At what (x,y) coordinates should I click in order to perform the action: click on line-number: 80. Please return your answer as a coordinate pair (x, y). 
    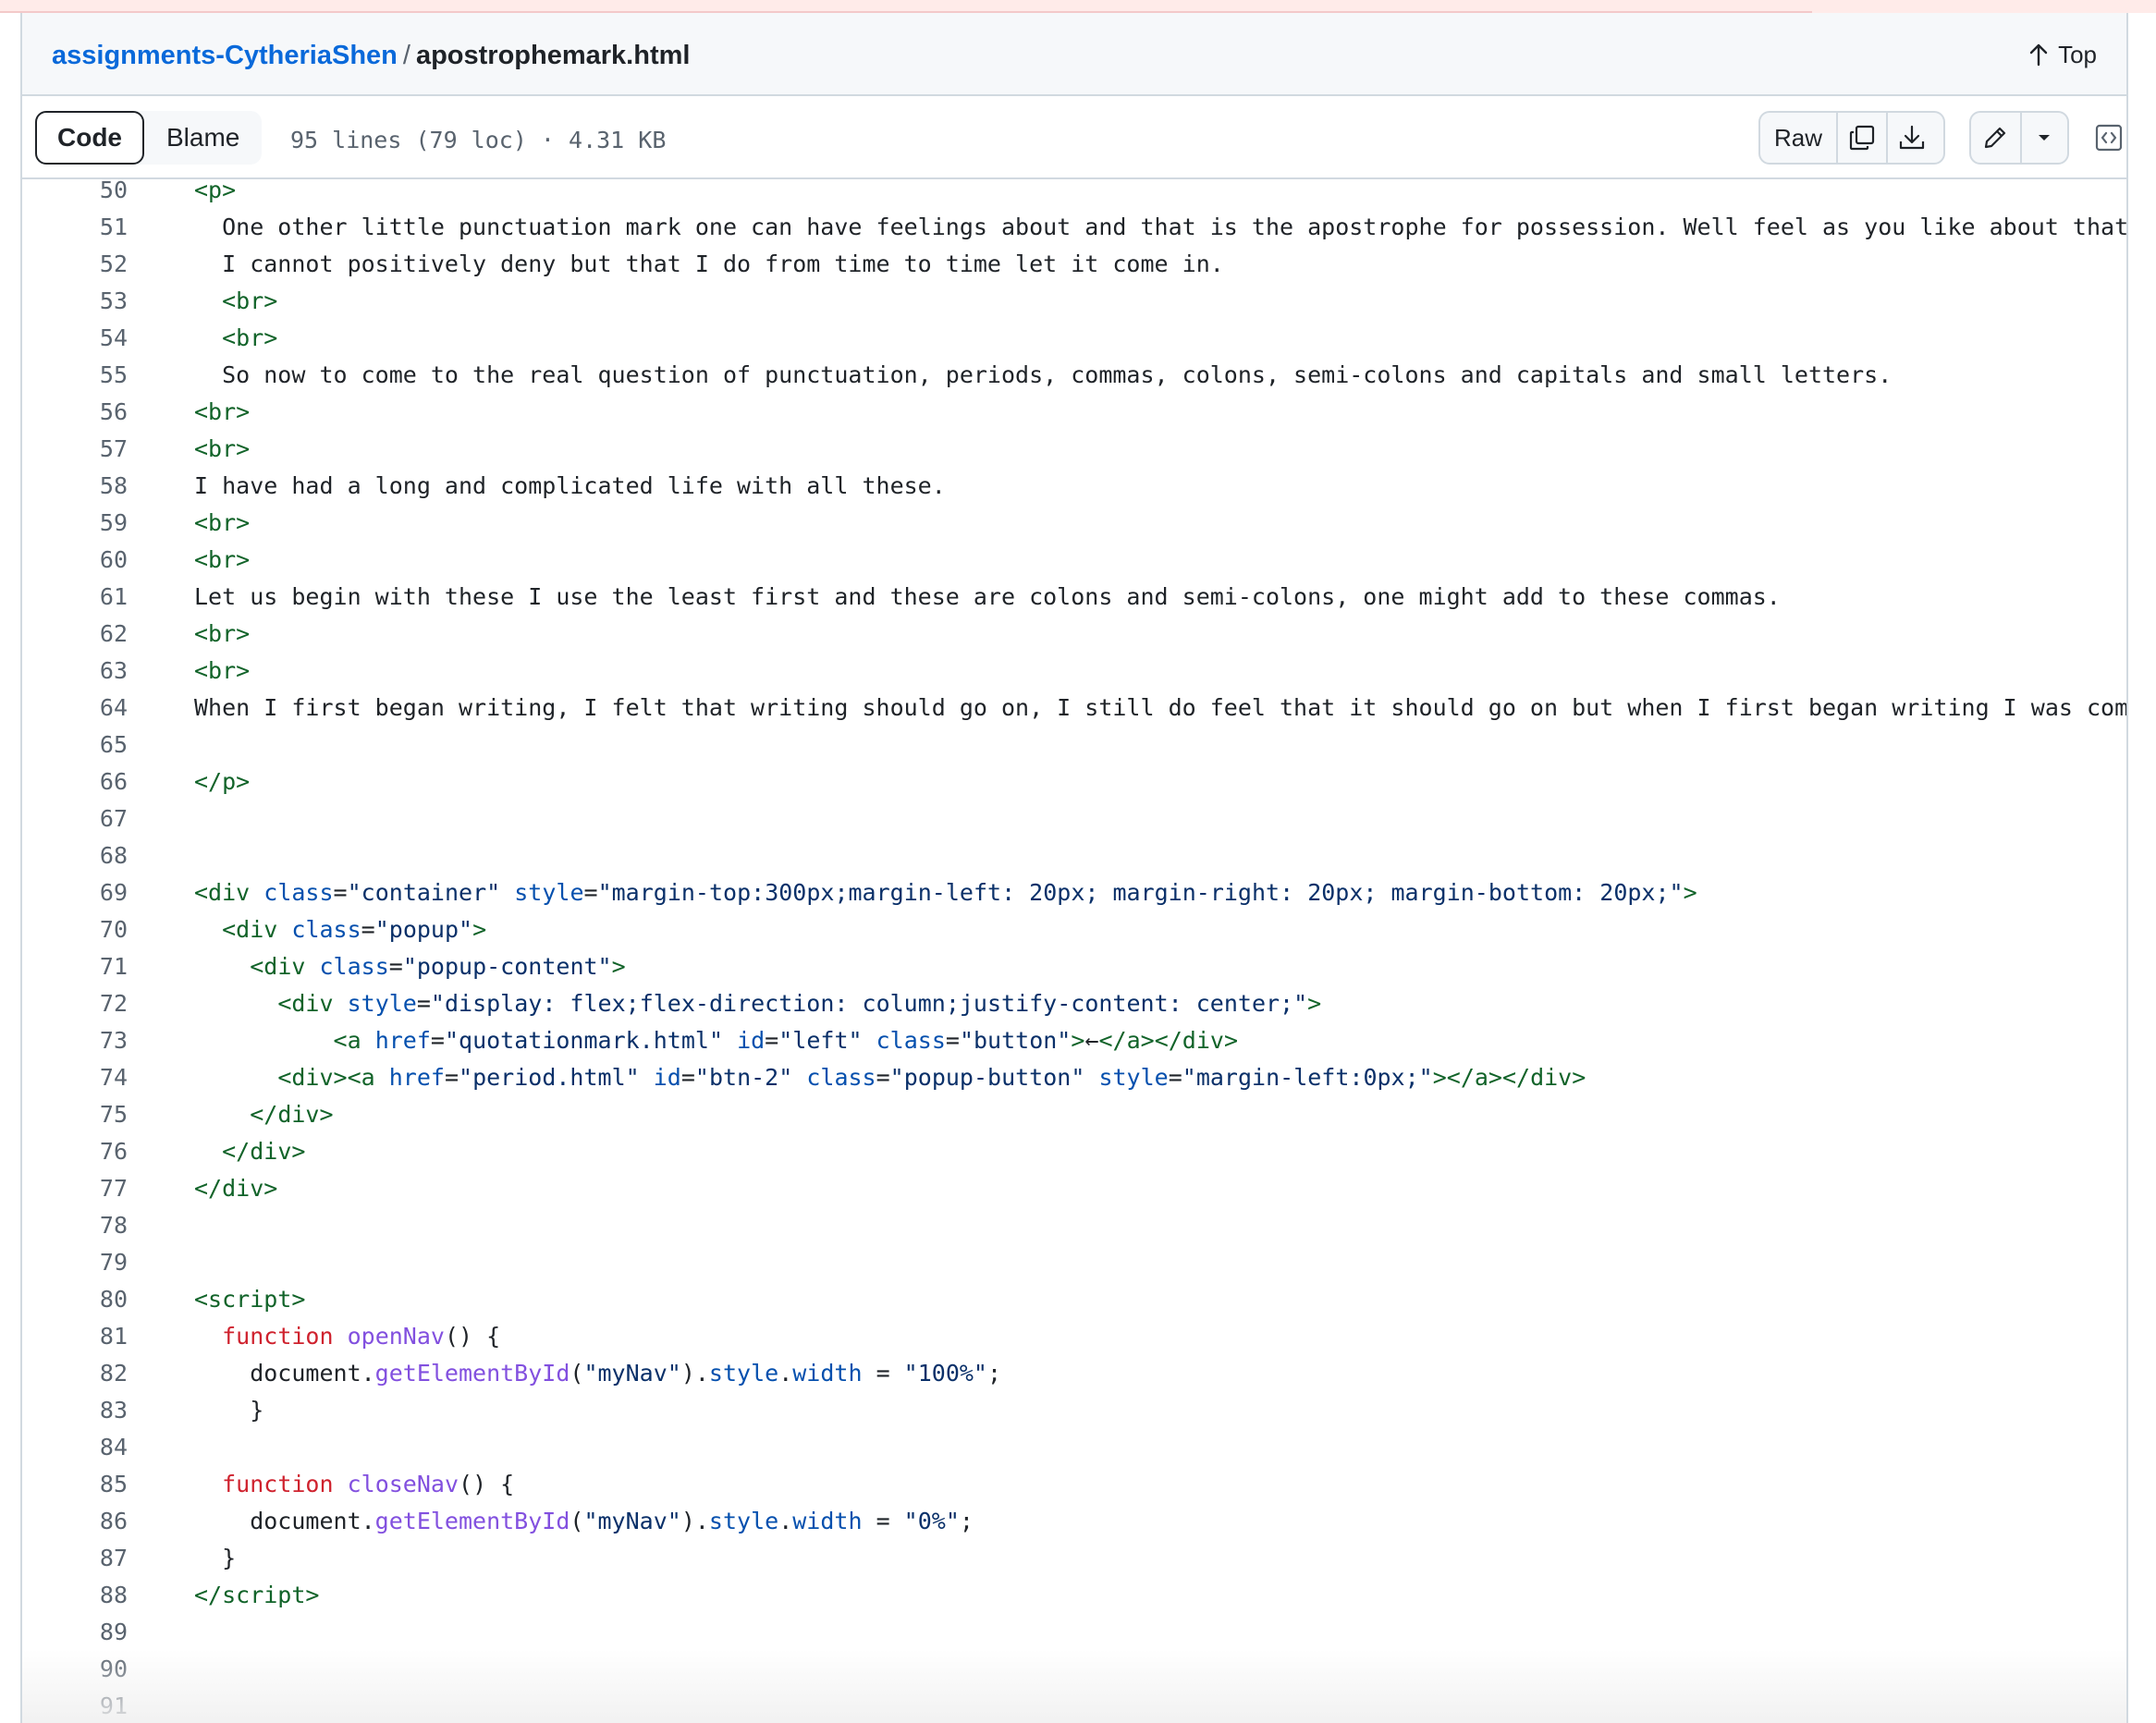
    Looking at the image, I should click on (75, 1299).